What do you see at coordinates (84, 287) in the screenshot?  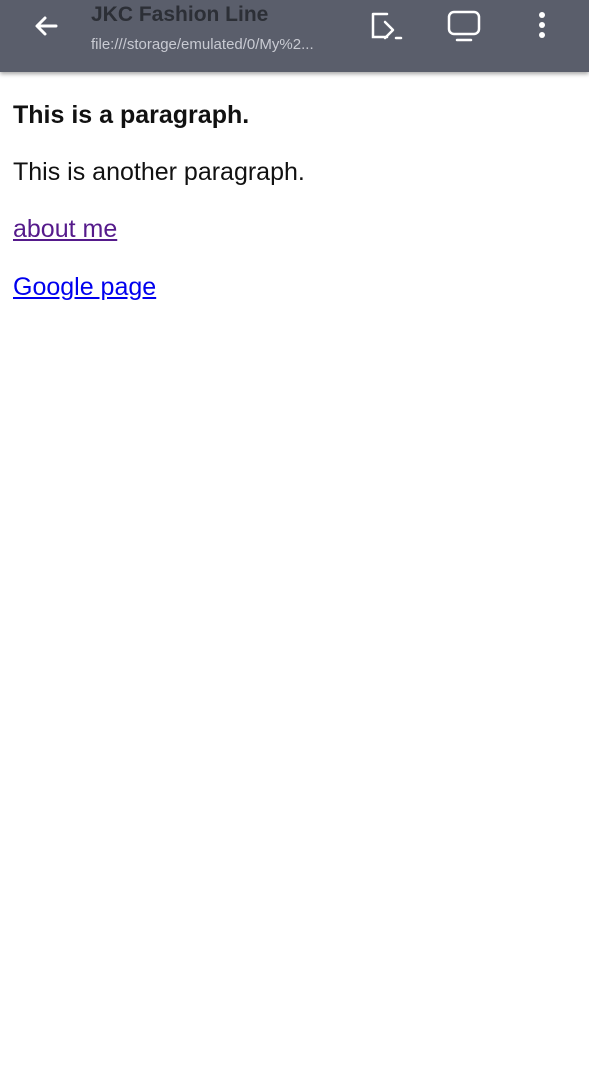 I see `google-page-link: Google page` at bounding box center [84, 287].